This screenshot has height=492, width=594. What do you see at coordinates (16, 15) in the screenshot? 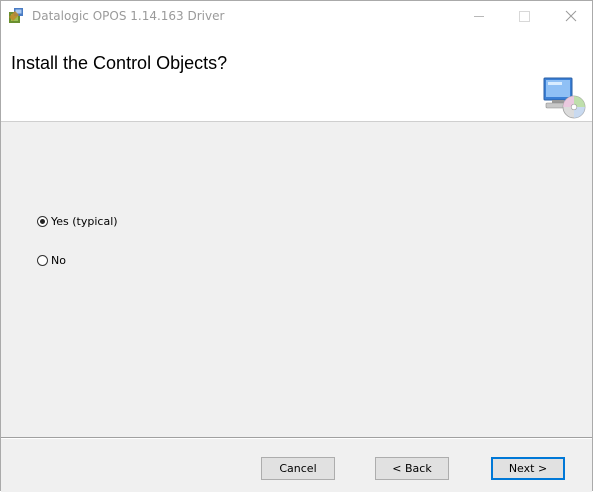
I see `installer-icon` at bounding box center [16, 15].